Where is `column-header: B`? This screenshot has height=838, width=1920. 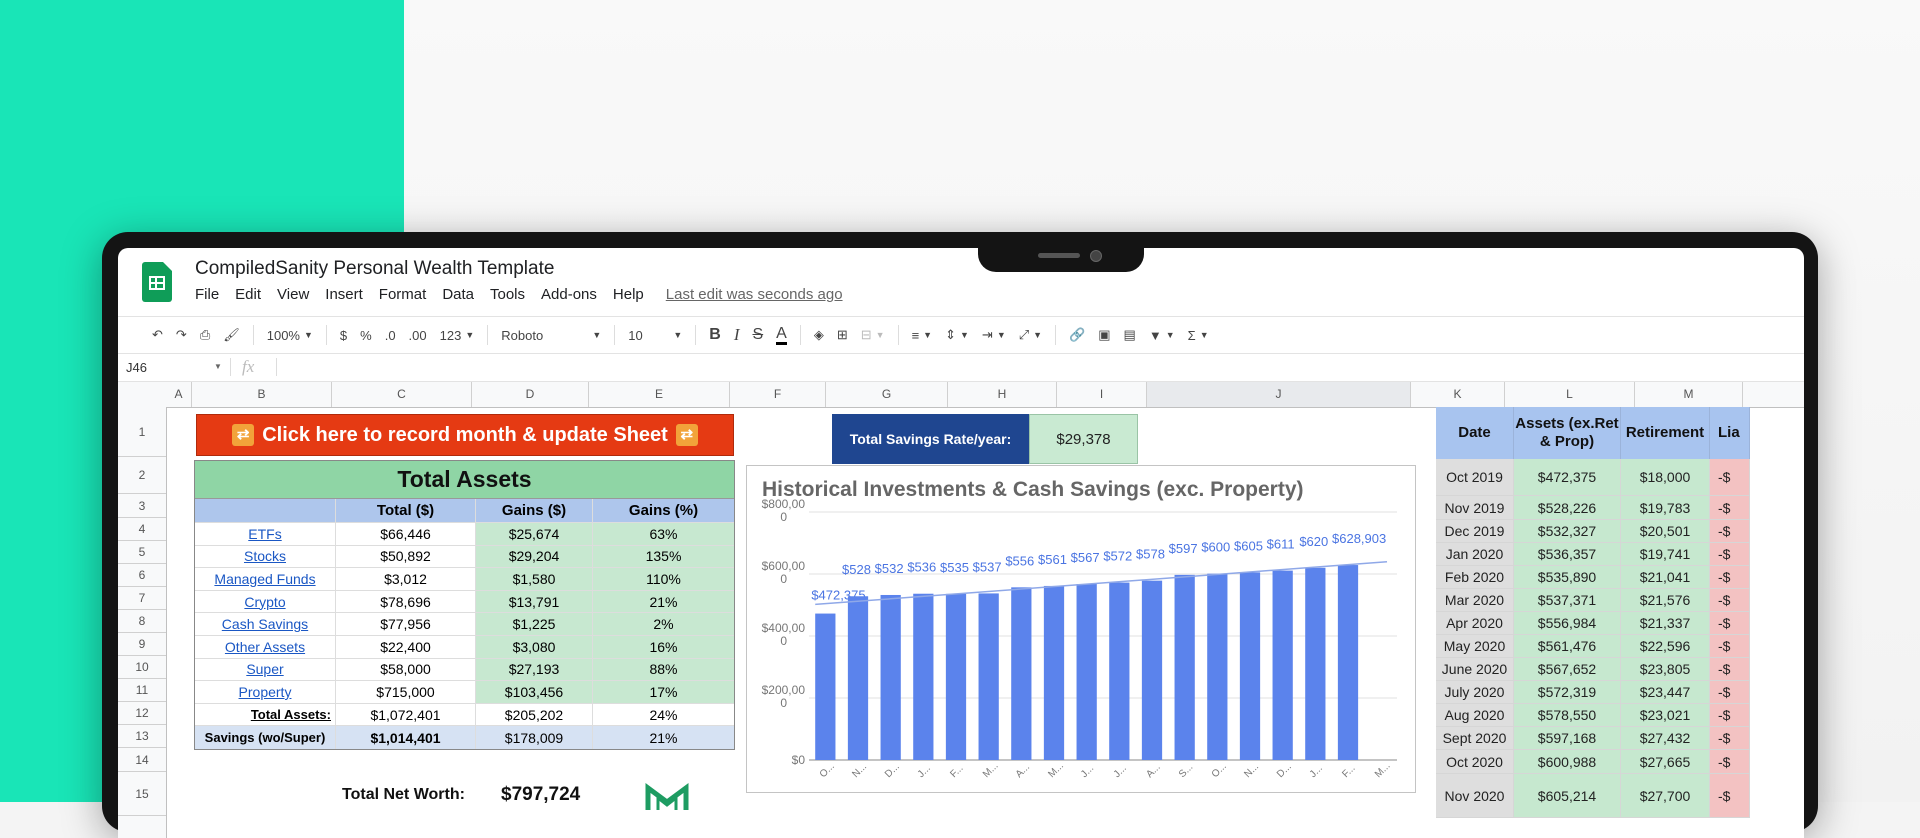
column-header: B is located at coordinates (262, 394).